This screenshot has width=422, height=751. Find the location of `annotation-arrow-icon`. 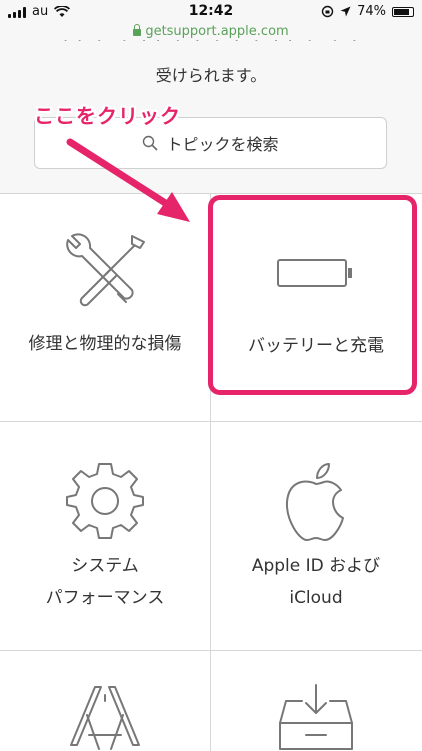

annotation-arrow-icon is located at coordinates (128, 180).